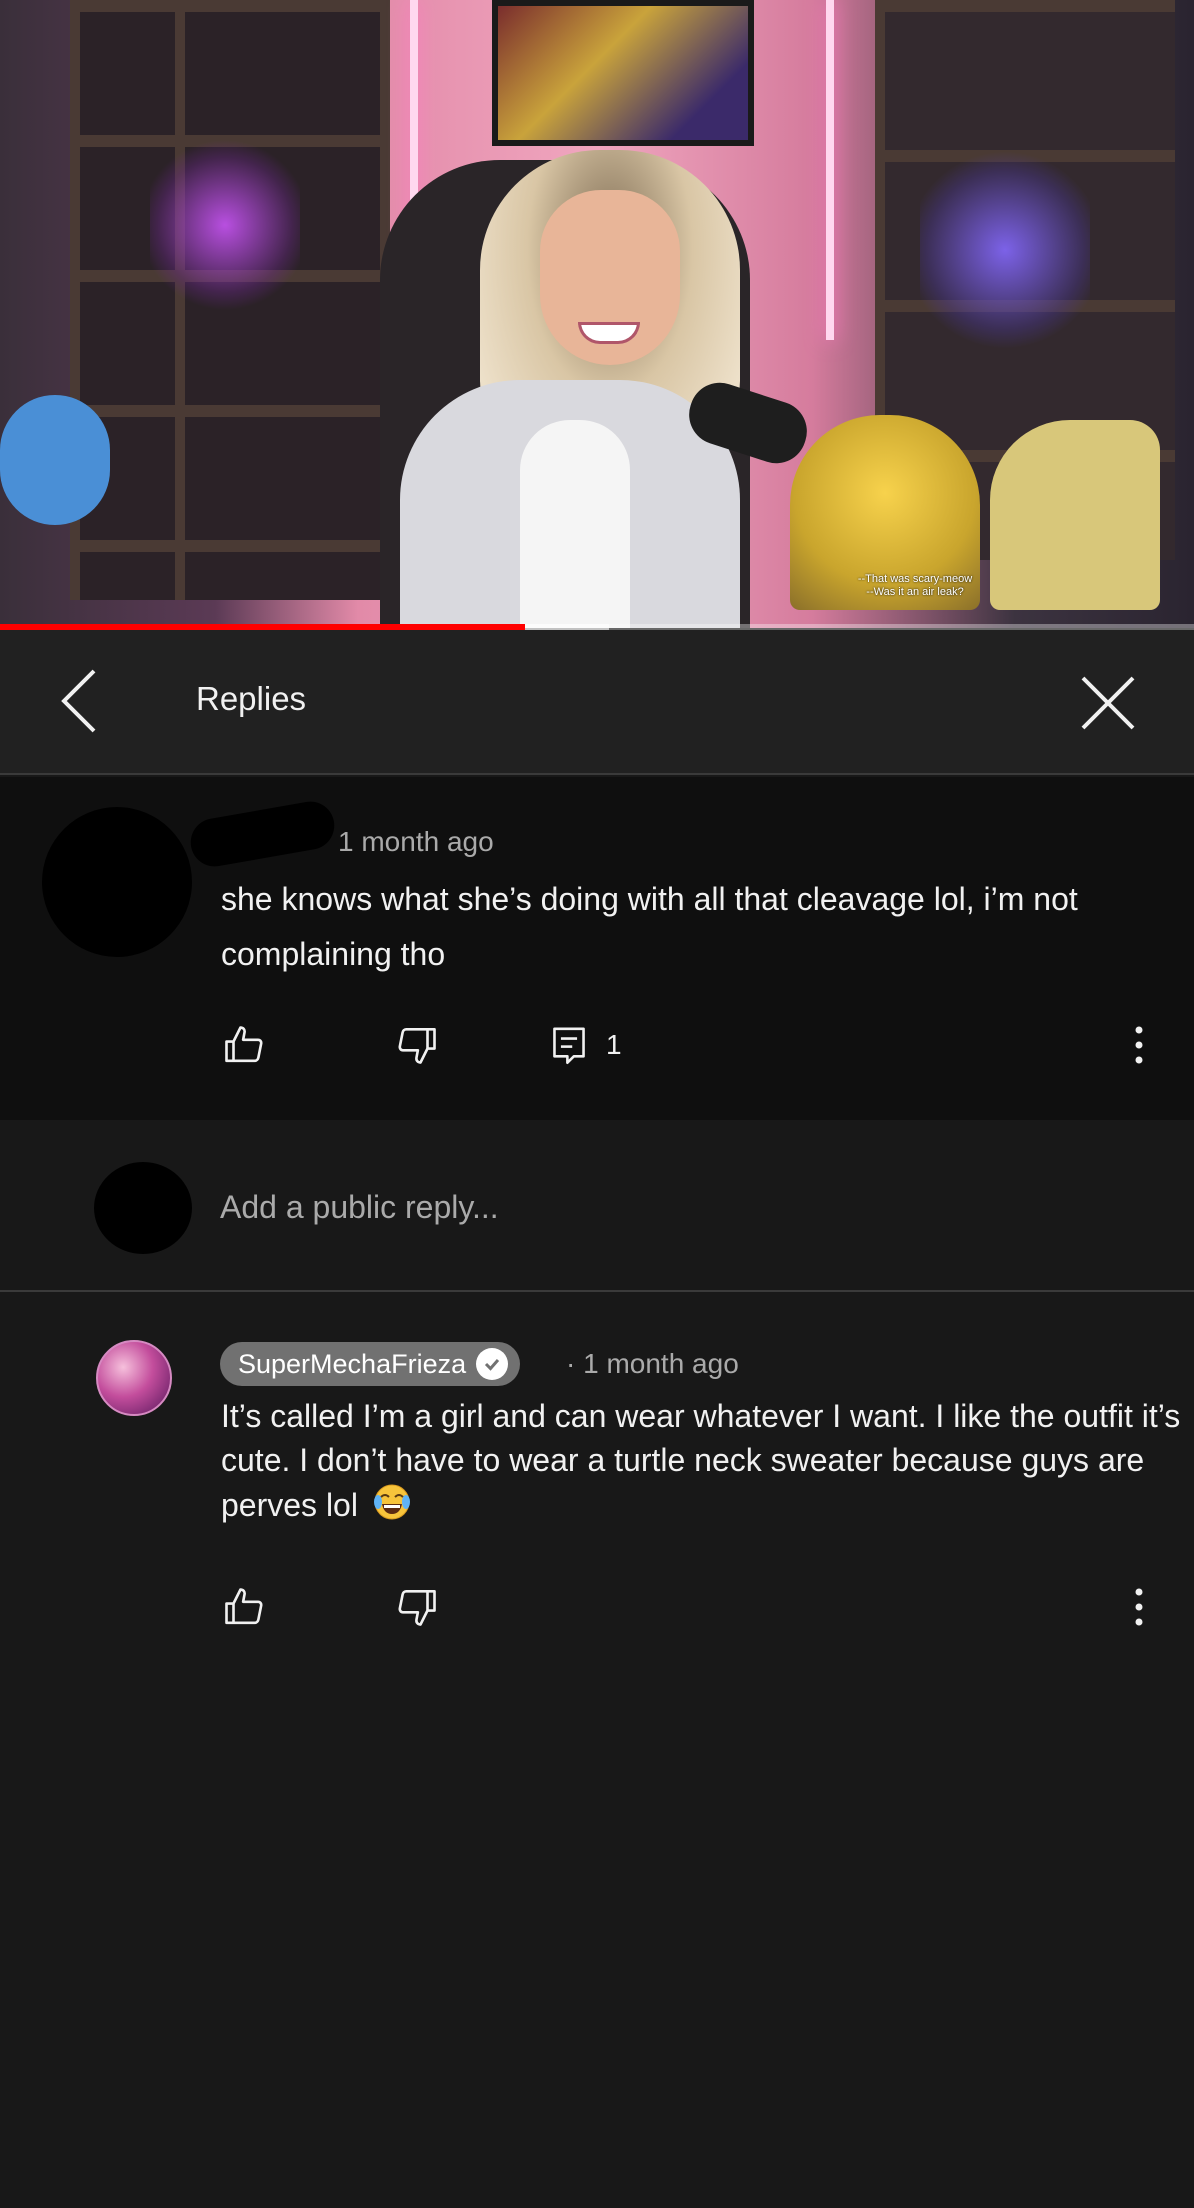  Describe the element at coordinates (143, 1208) in the screenshot. I see `my-avatar-redacted` at that location.